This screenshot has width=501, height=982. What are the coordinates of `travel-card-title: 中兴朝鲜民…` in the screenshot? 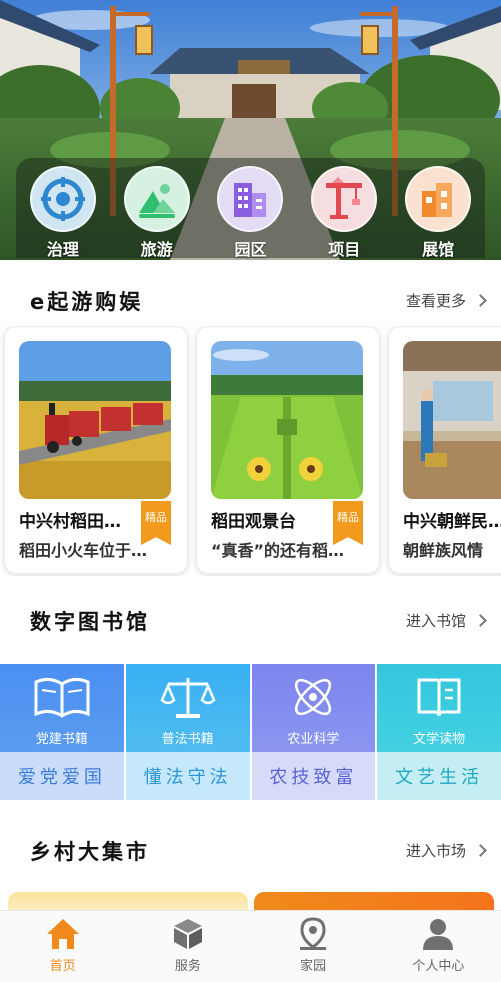 It's located at (452, 522).